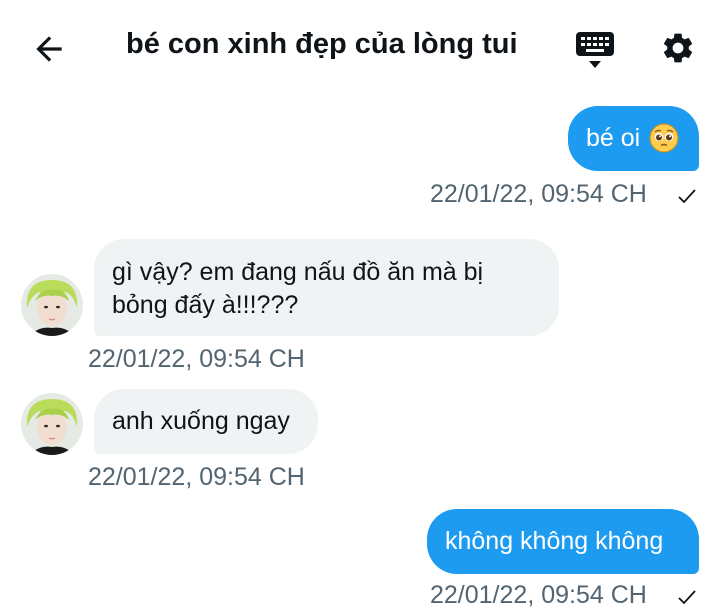  What do you see at coordinates (201, 421) in the screenshot?
I see `message-text: anh xuống ngay` at bounding box center [201, 421].